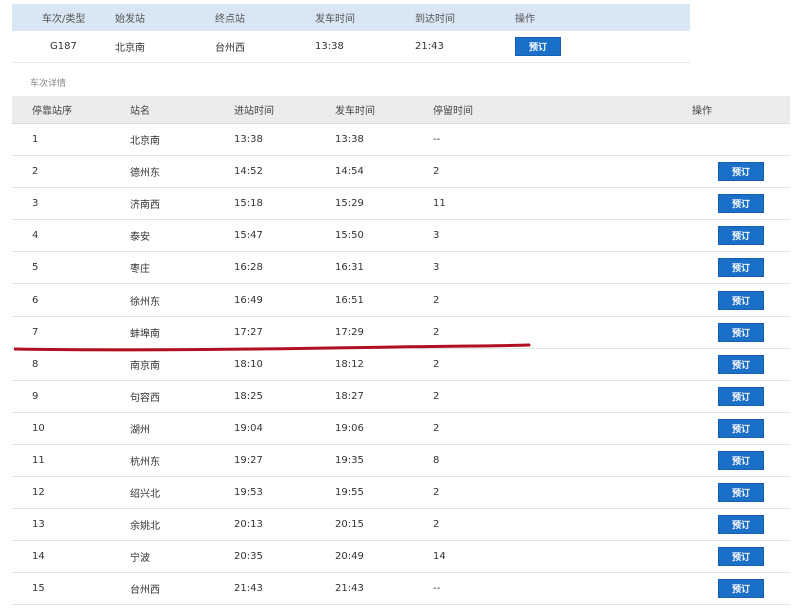 The width and height of the screenshot is (800, 609). Describe the element at coordinates (401, 429) in the screenshot. I see `table-row: 10 湖州 19:04 19:06 2 预订` at that location.